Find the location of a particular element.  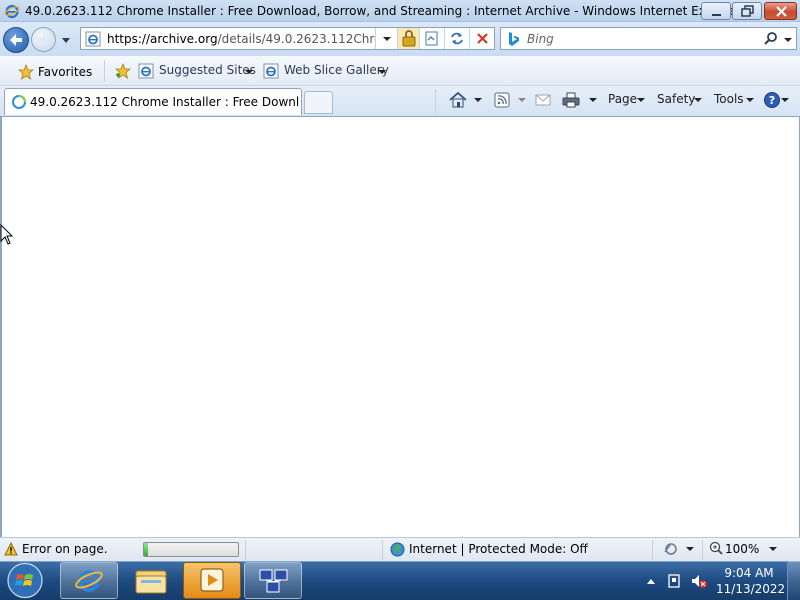

add-to-favorites-bar-icon is located at coordinates (123, 71).